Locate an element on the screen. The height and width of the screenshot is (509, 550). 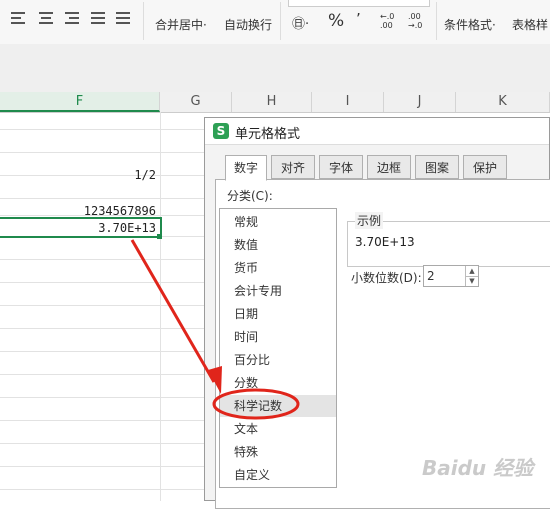
annotation-overlay is located at coordinates (215, 329).